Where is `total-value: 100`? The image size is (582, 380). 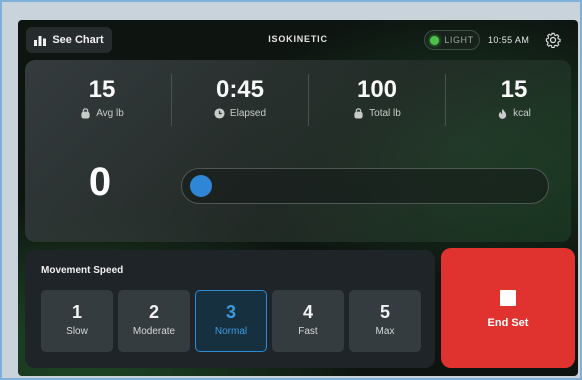 total-value: 100 is located at coordinates (377, 89).